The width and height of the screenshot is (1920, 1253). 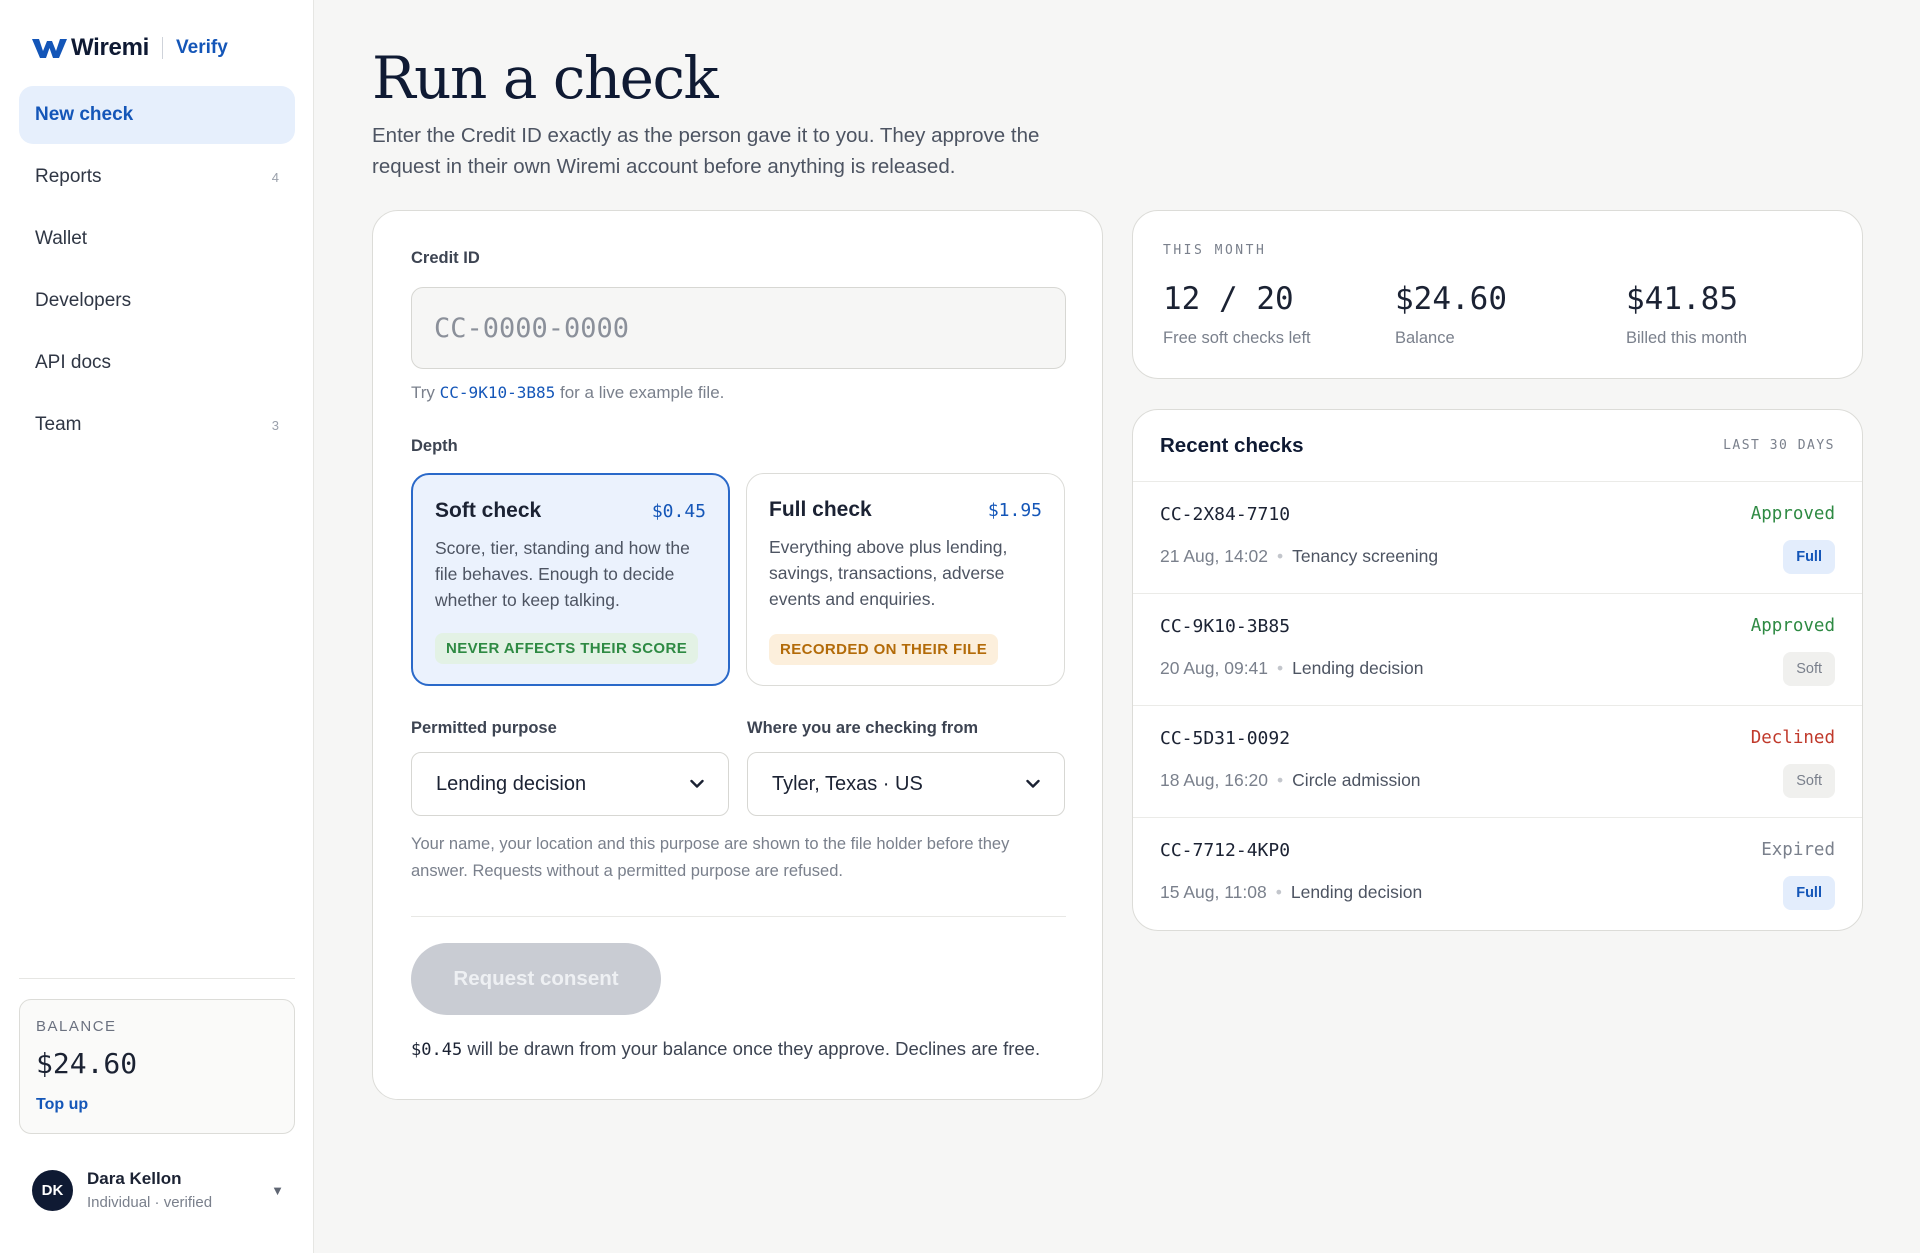 What do you see at coordinates (738, 328) in the screenshot?
I see `credit-id-input` at bounding box center [738, 328].